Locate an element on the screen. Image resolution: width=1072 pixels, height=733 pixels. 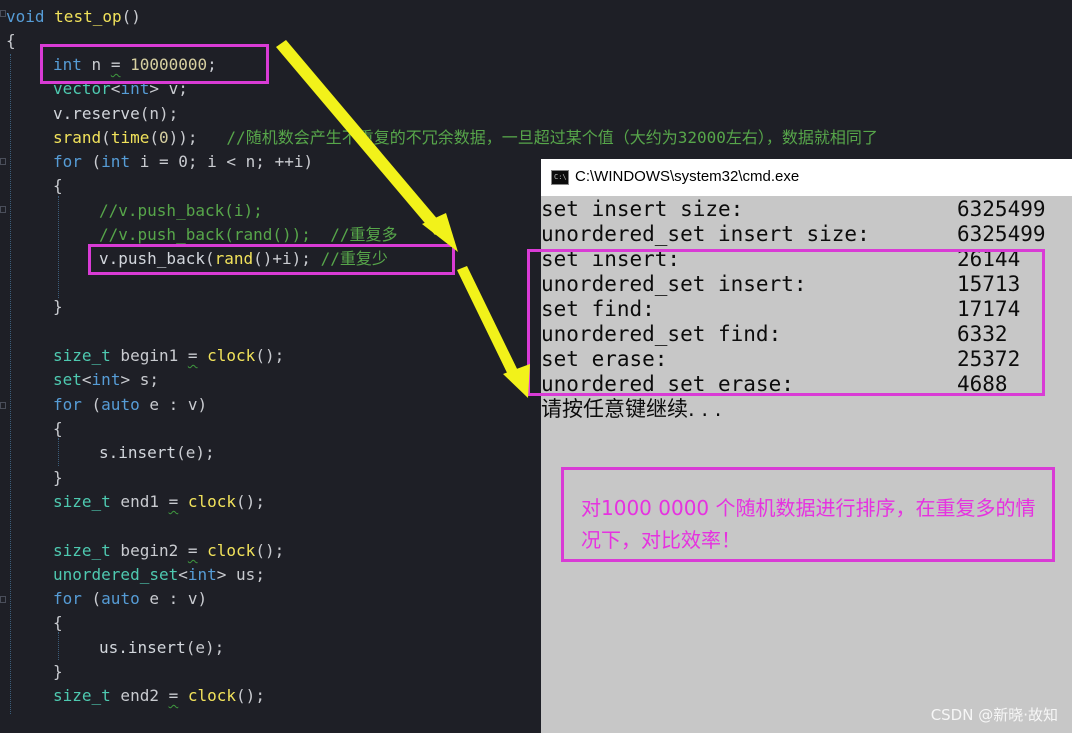
code-line: s.insert(e); is located at coordinates (157, 453).